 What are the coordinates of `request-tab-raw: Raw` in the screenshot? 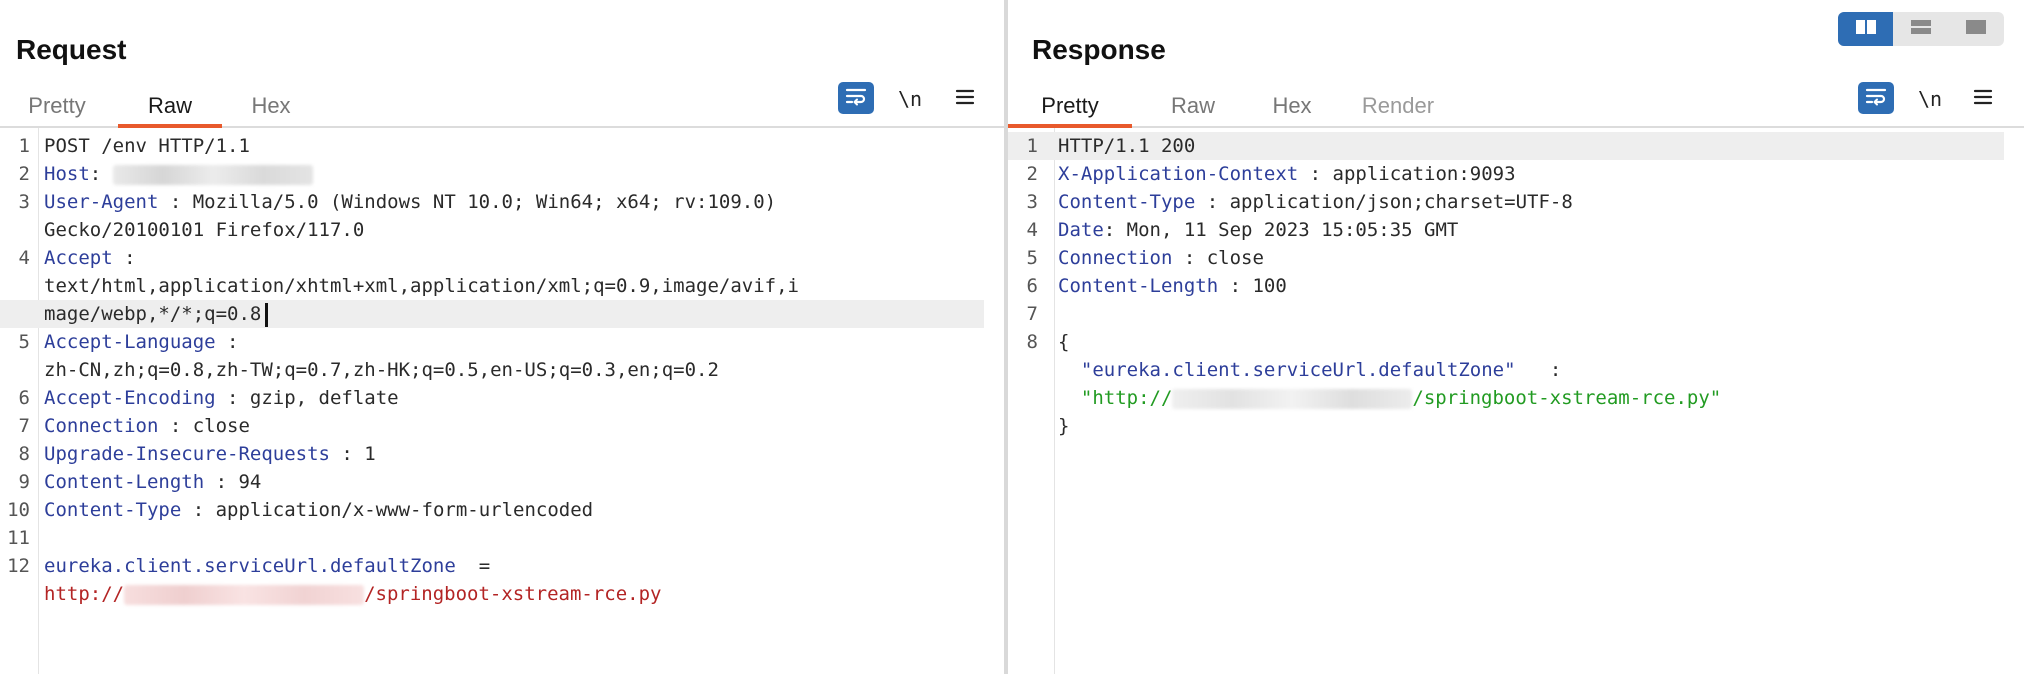 It's located at (170, 107).